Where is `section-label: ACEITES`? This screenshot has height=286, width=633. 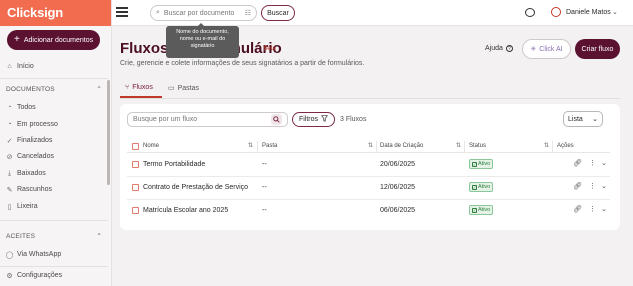
section-label: ACEITES is located at coordinates (21, 236).